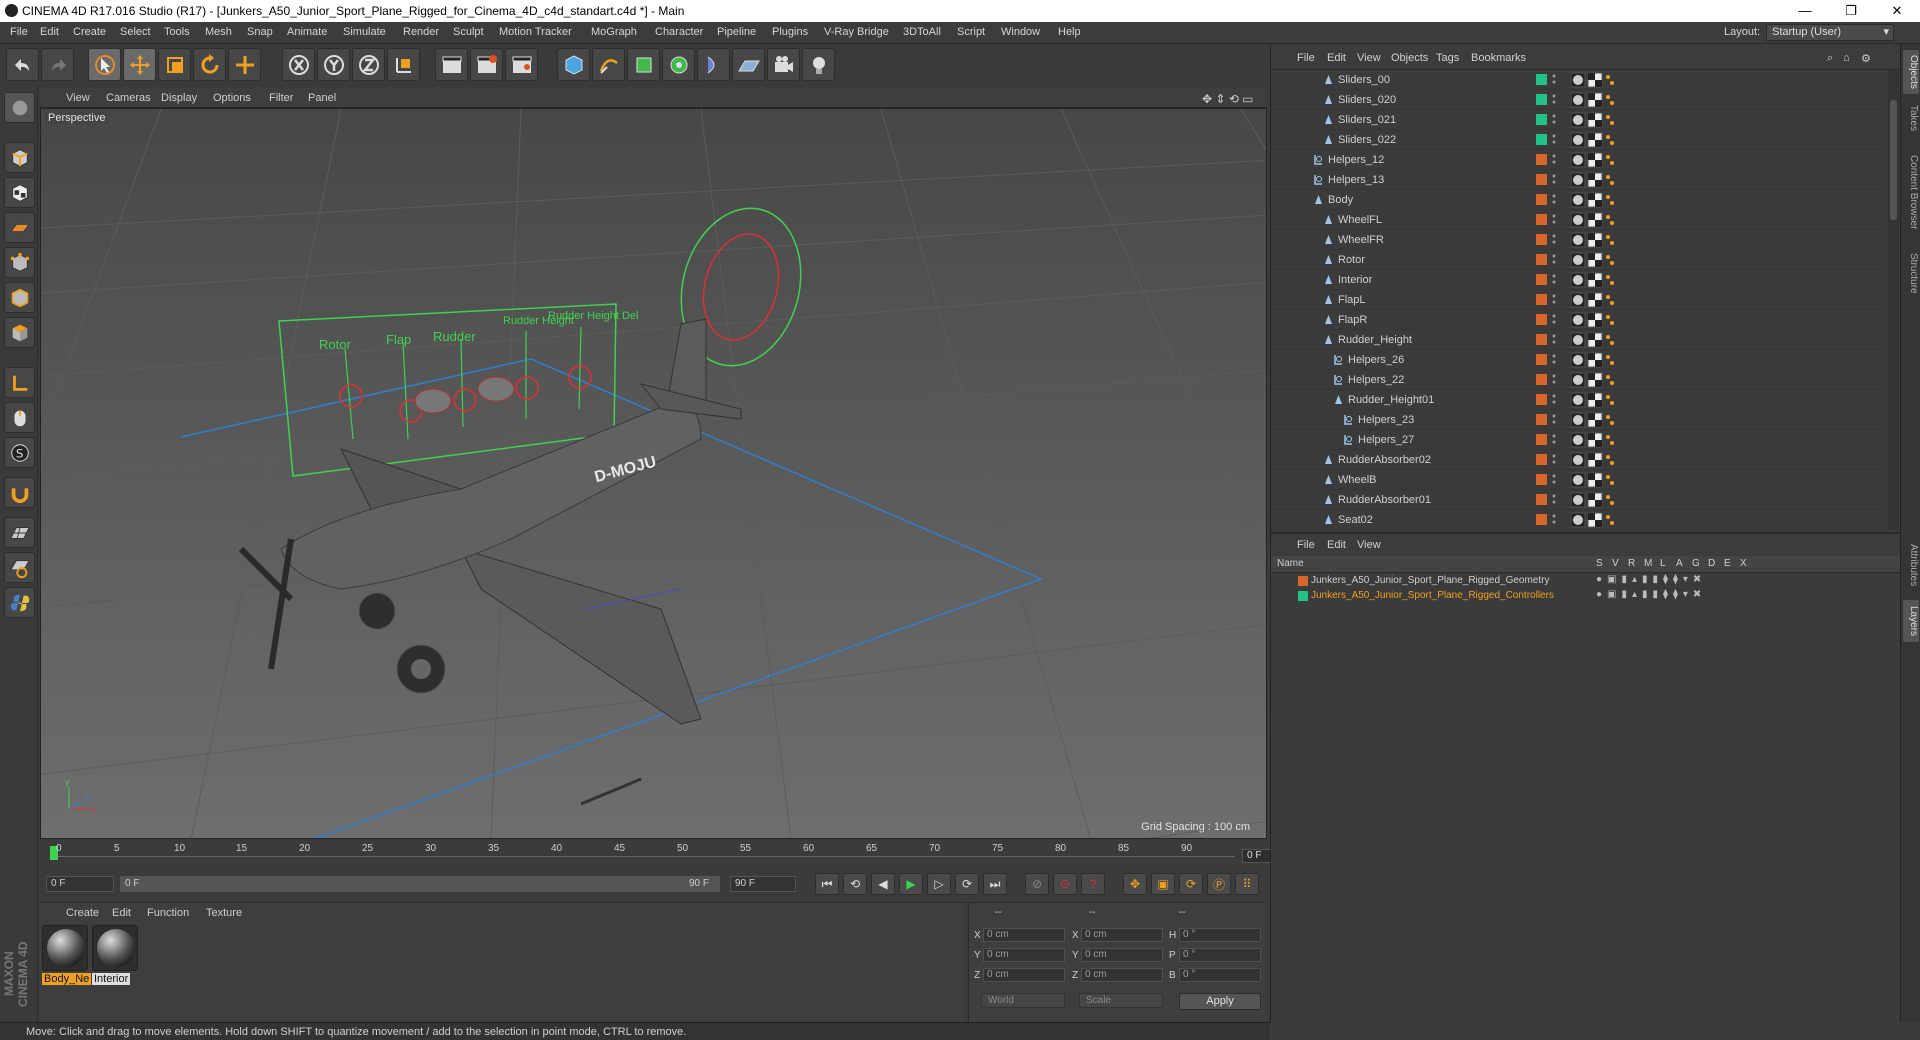  What do you see at coordinates (1361, 240) in the screenshot?
I see `object-name: WheelFR` at bounding box center [1361, 240].